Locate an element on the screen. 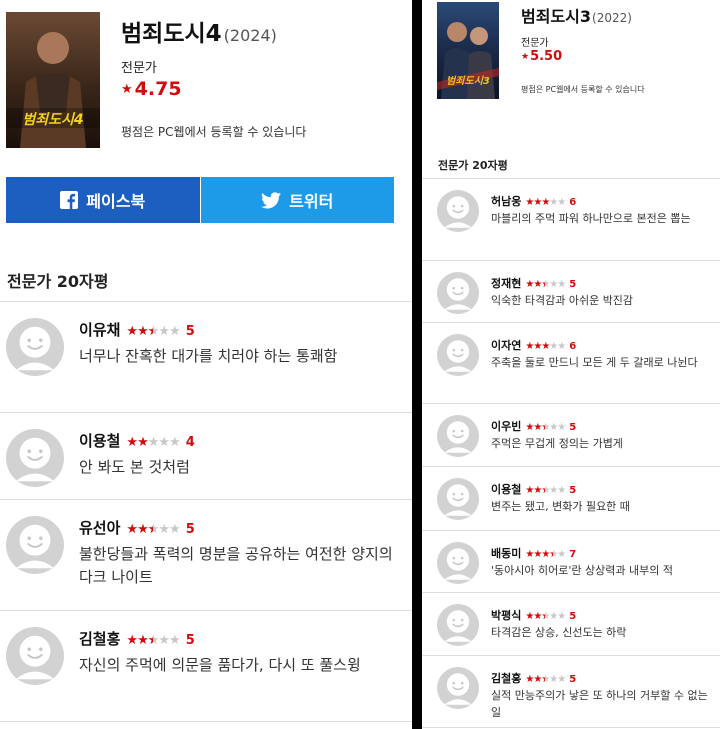 The width and height of the screenshot is (720, 729). twitter-label: 트위터 is located at coordinates (311, 201).